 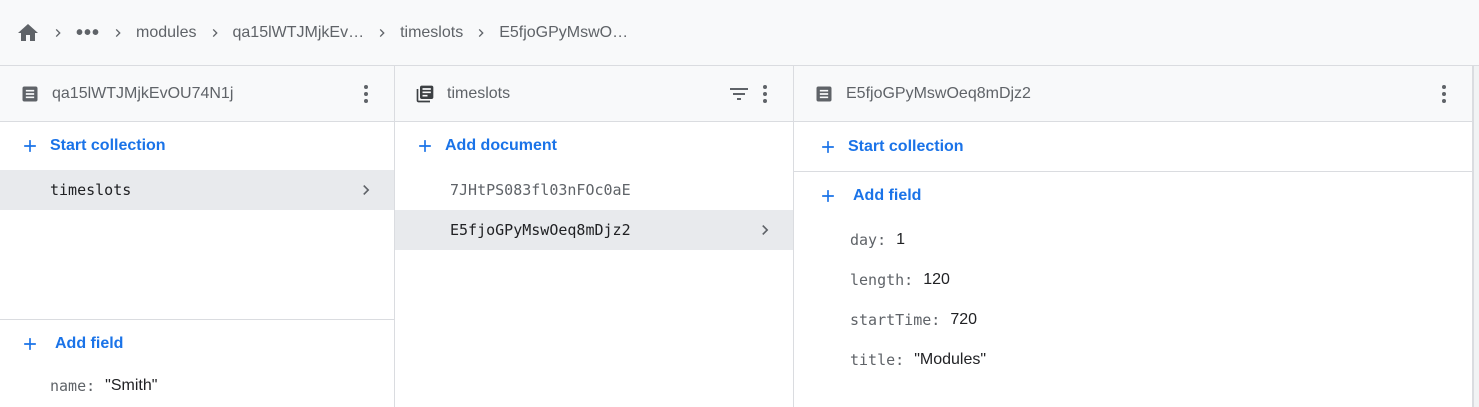 I want to click on field-value: 1, so click(x=901, y=239).